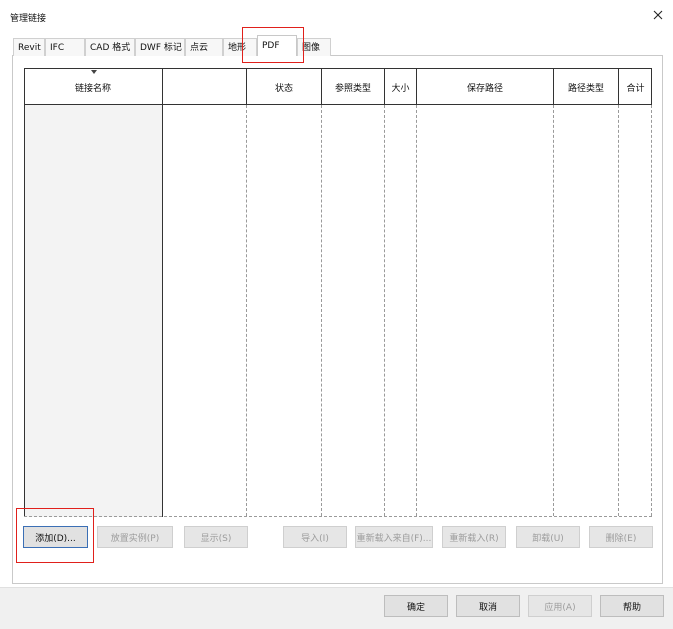 The width and height of the screenshot is (673, 629). I want to click on column-header-size: 大小, so click(400, 87).